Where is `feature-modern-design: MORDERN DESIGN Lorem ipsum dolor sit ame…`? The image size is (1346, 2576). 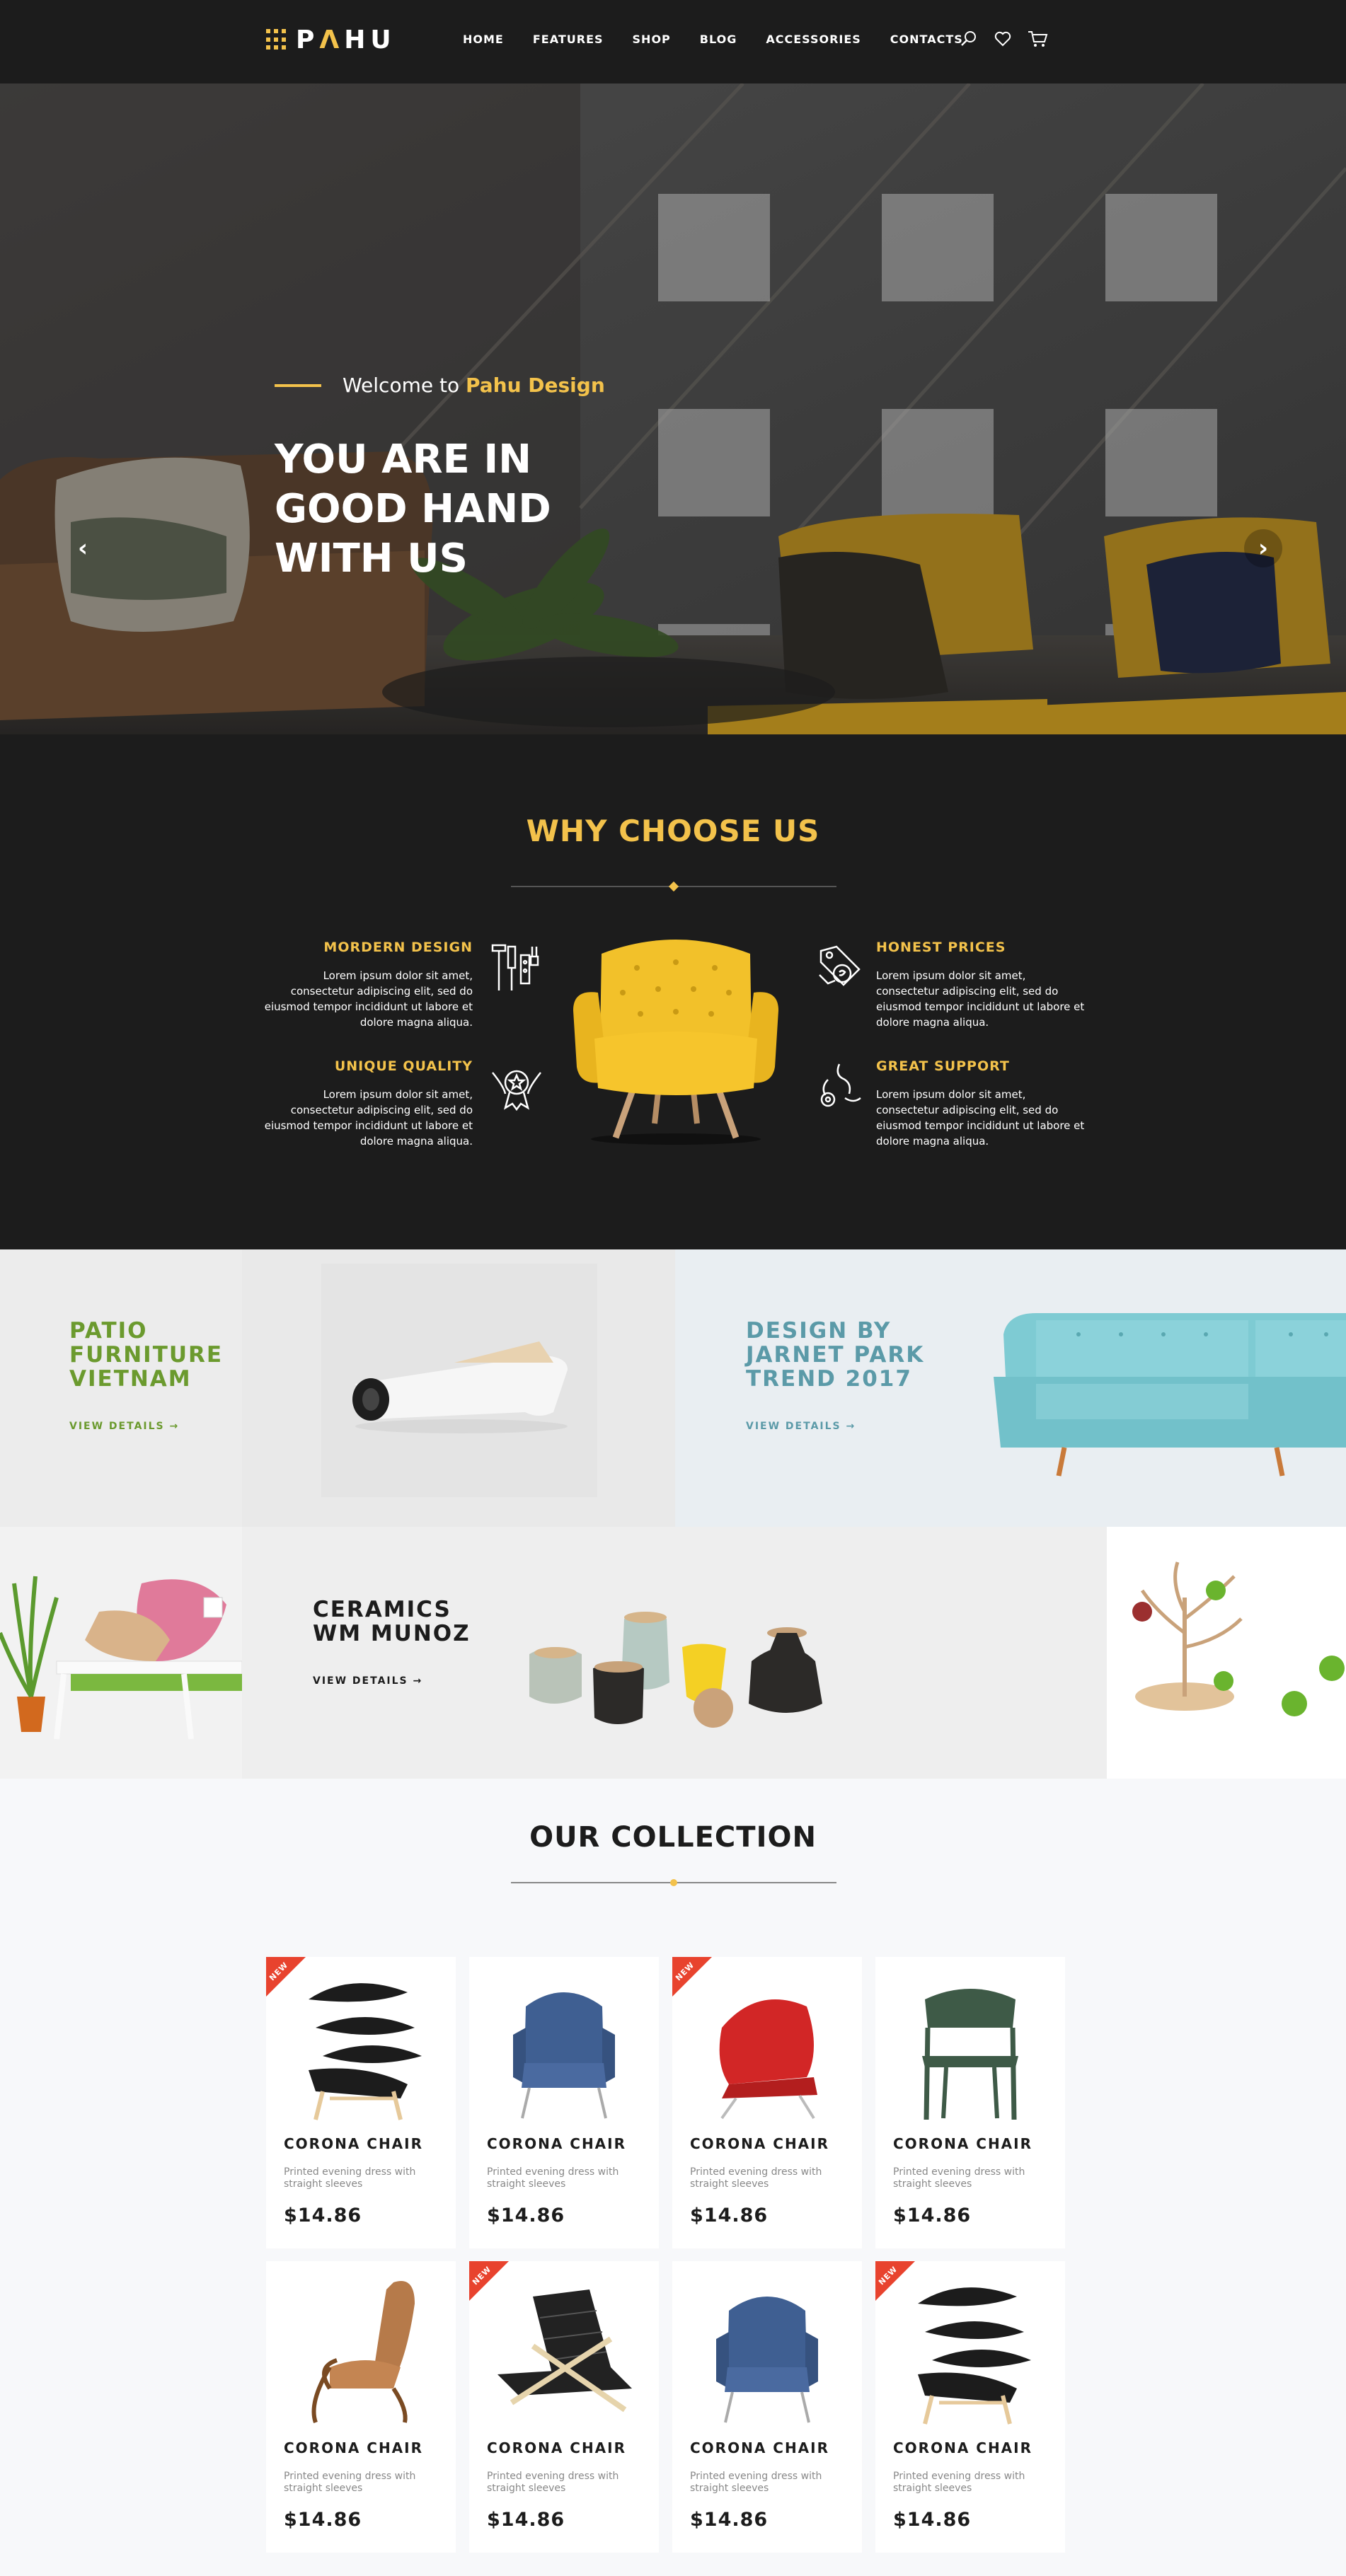 feature-modern-design: MORDERN DESIGN Lorem ipsum dolor sit ame… is located at coordinates (367, 985).